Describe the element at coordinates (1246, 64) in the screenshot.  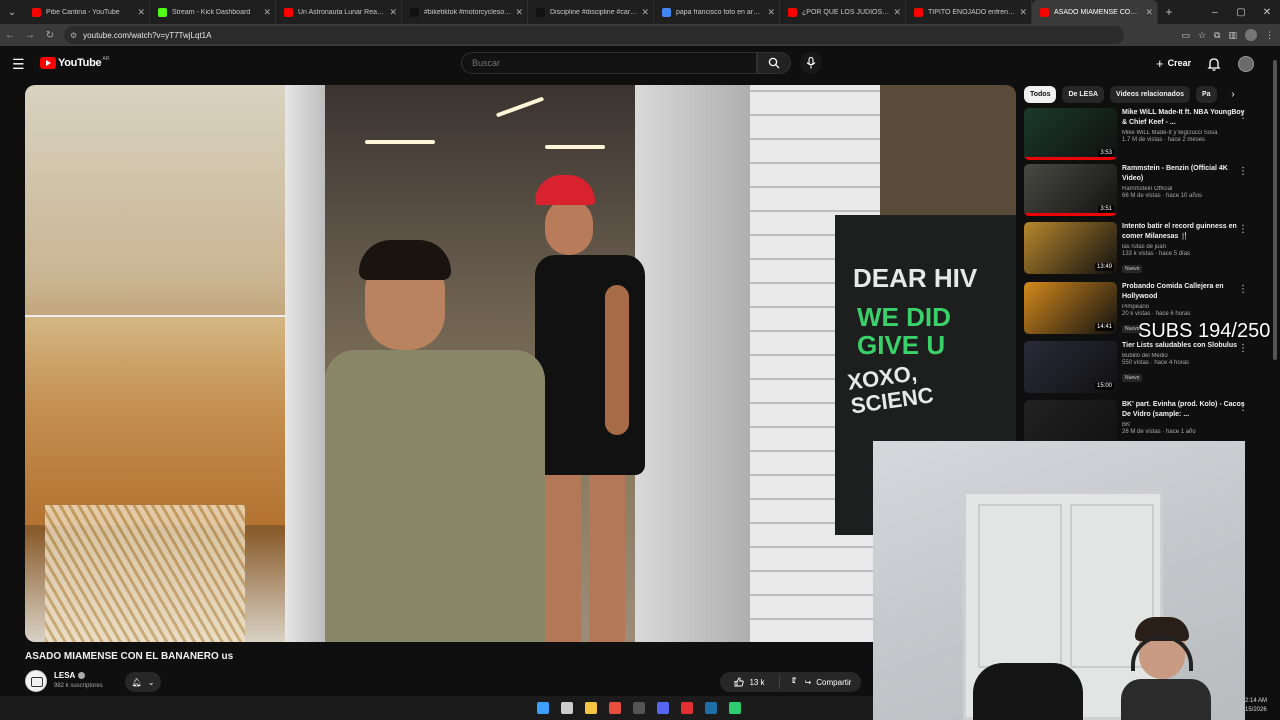
I see `account-avatar` at that location.